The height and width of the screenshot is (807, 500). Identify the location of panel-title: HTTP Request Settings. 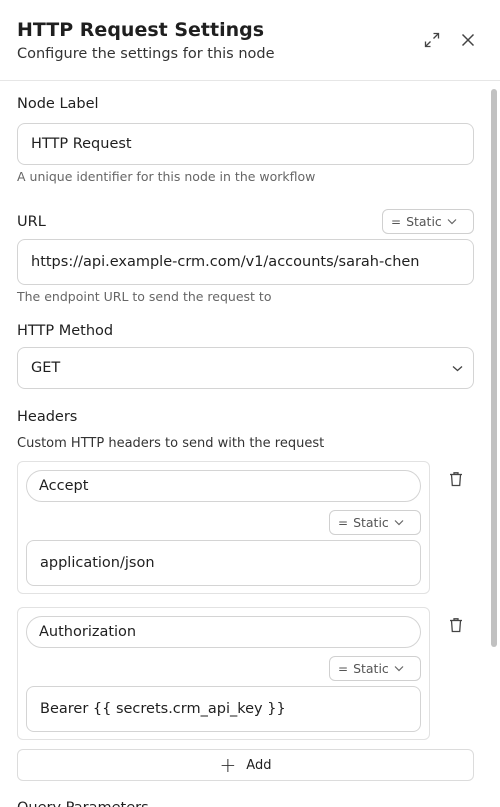
(141, 30).